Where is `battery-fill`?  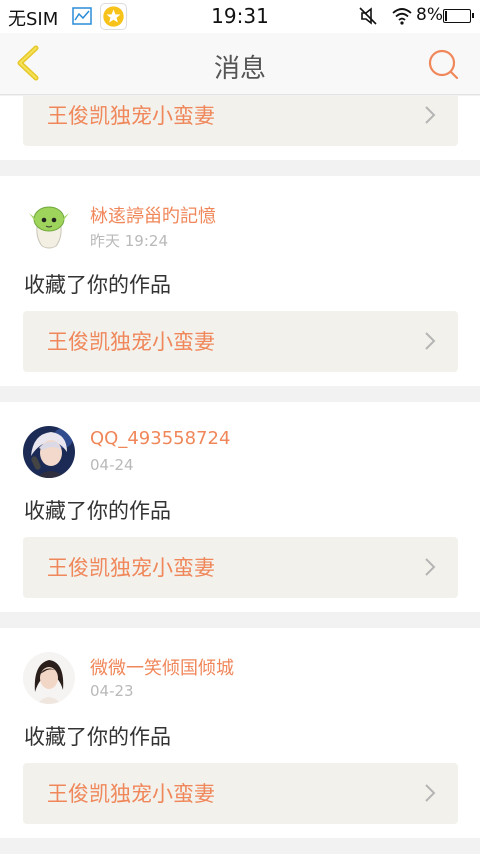
battery-fill is located at coordinates (446, 16).